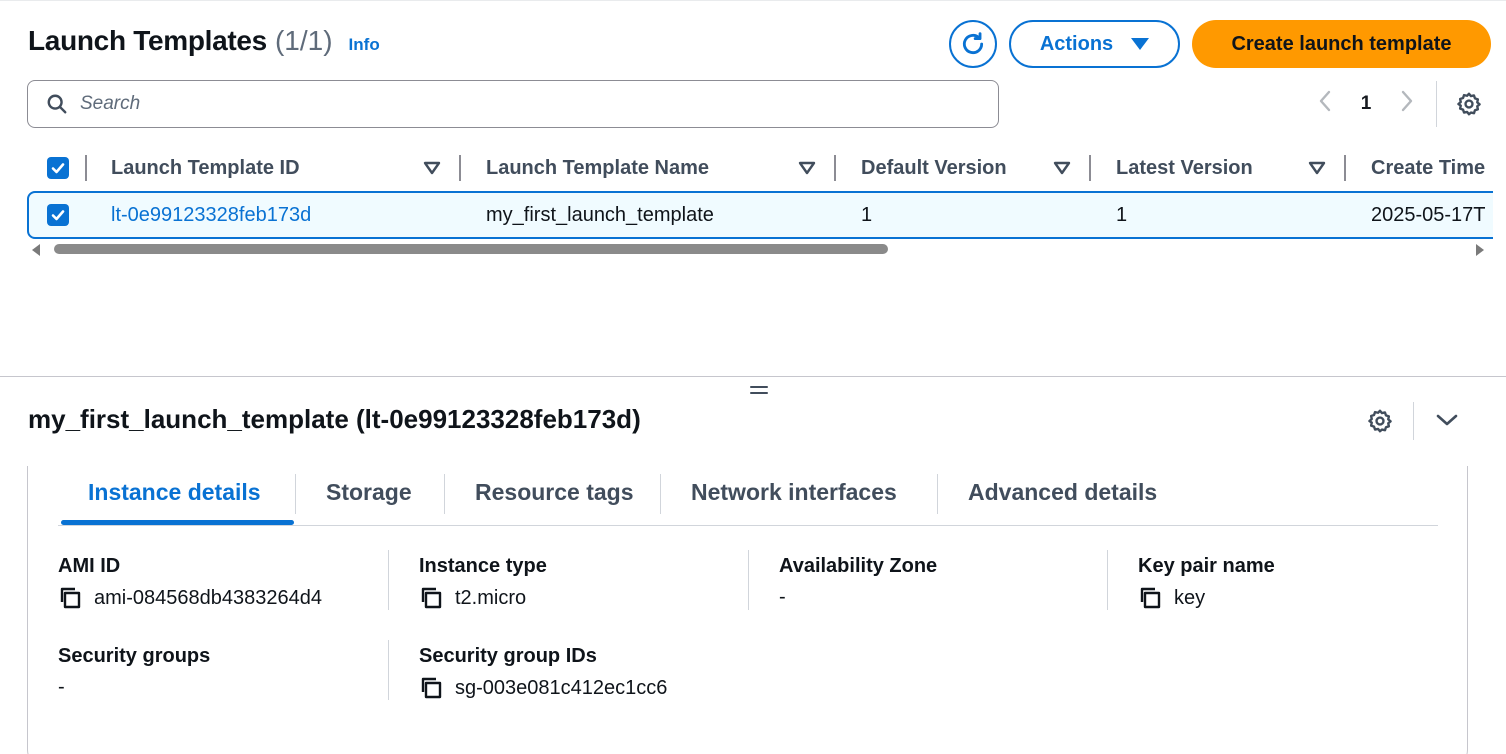  I want to click on scroll-left-icon, so click(36, 250).